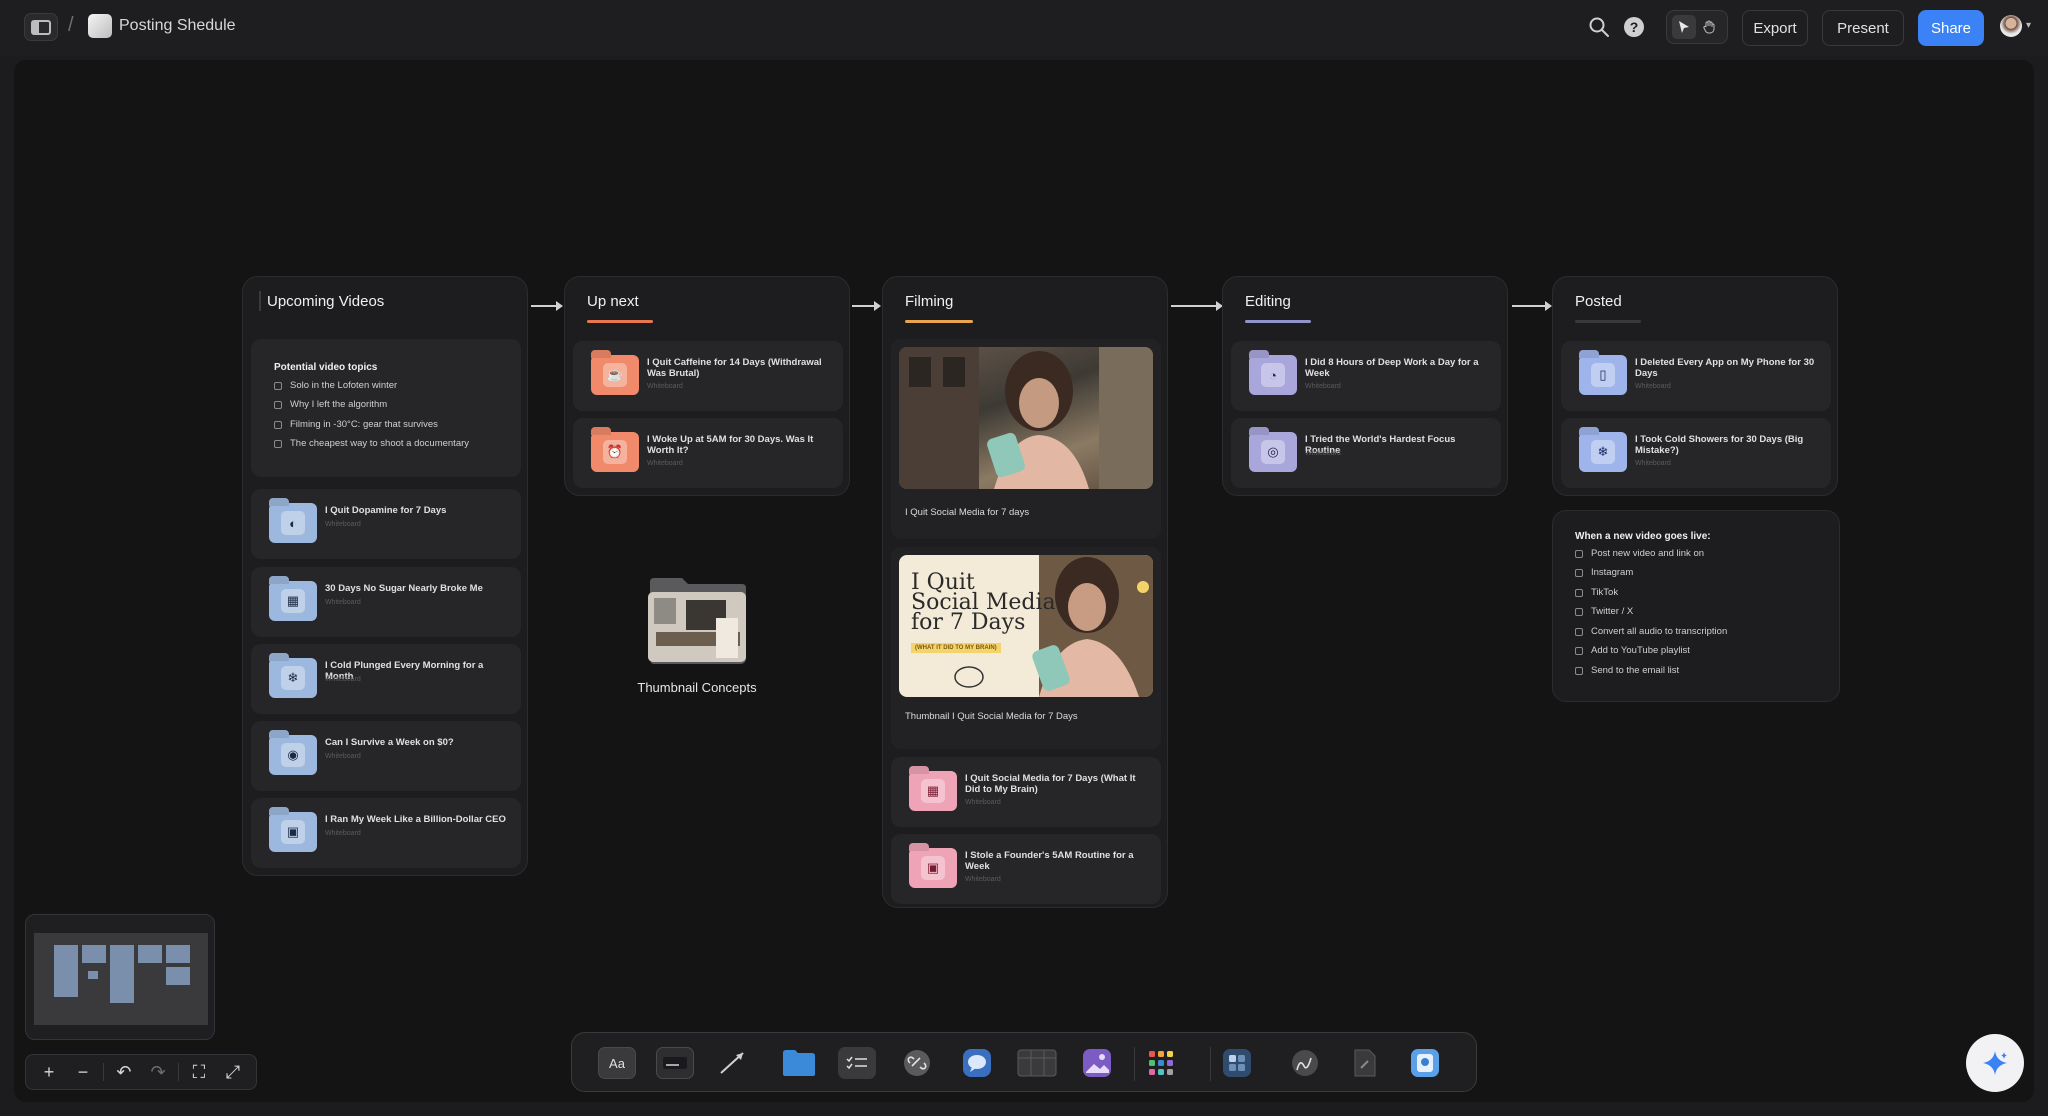 This screenshot has width=2048, height=1116. I want to click on pen-tool-icon, so click(1305, 1063).